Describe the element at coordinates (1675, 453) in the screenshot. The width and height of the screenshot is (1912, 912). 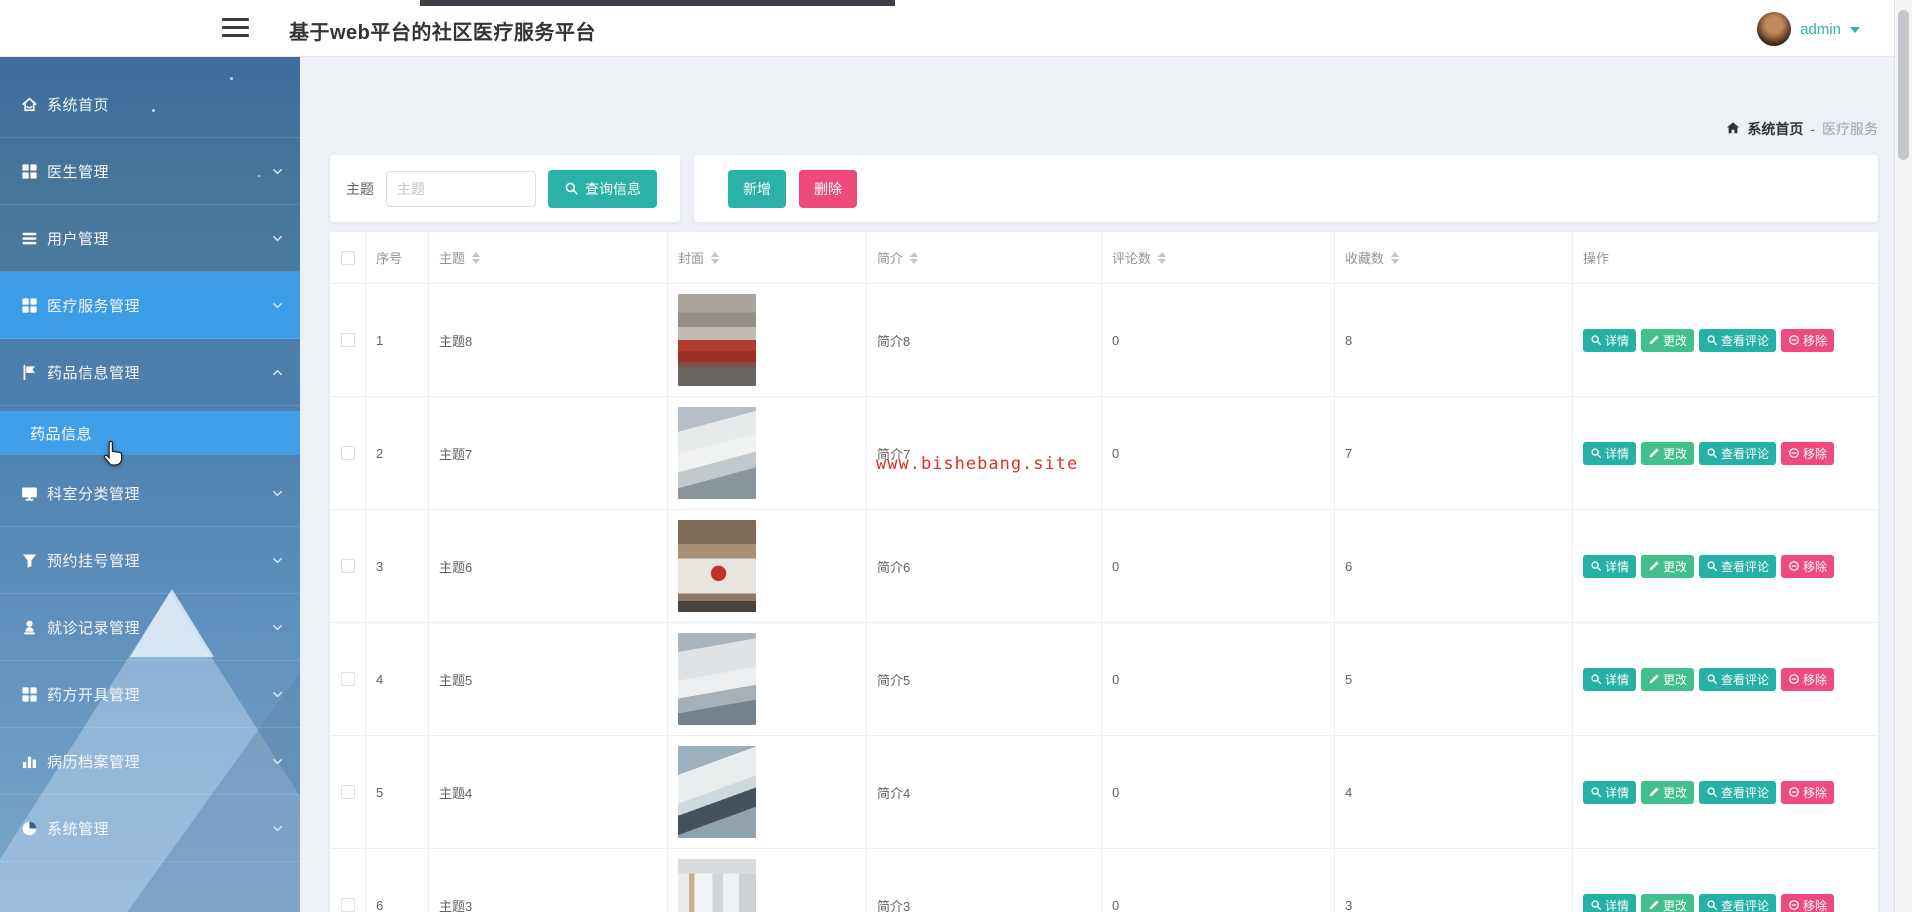
I see `action-button-label: 更改` at that location.